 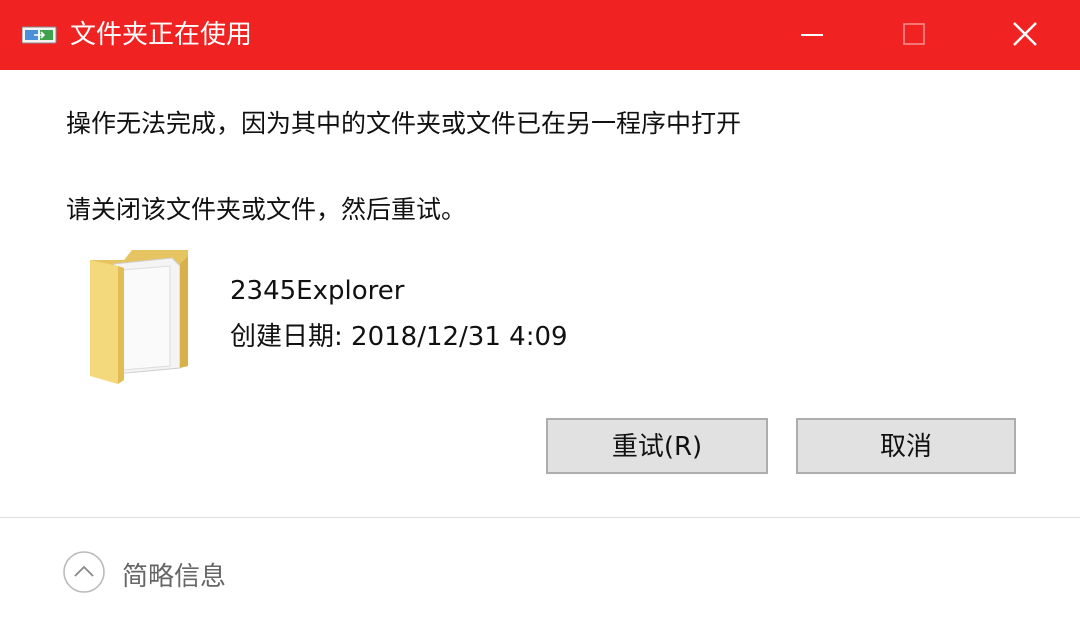 I want to click on instruction-message: 请关闭该文件夹或文件，然后重试。, so click(x=266, y=209).